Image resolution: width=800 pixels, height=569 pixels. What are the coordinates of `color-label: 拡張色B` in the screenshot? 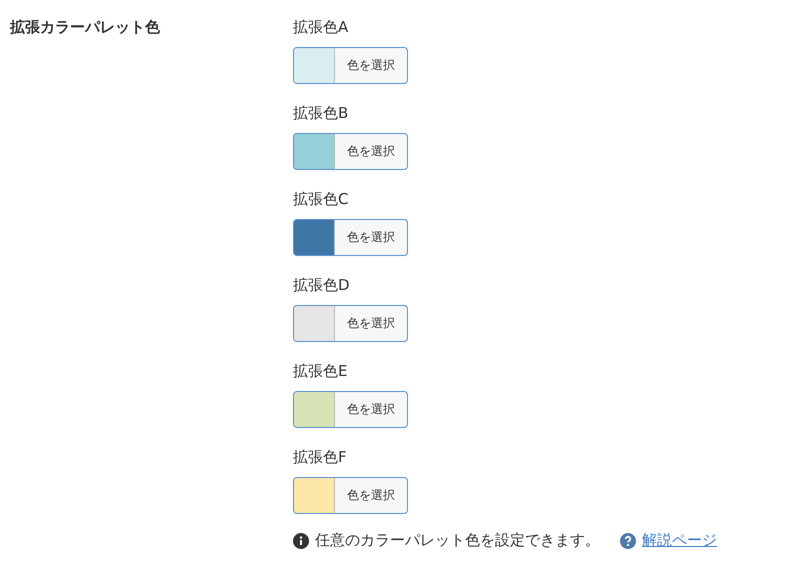 It's located at (321, 113).